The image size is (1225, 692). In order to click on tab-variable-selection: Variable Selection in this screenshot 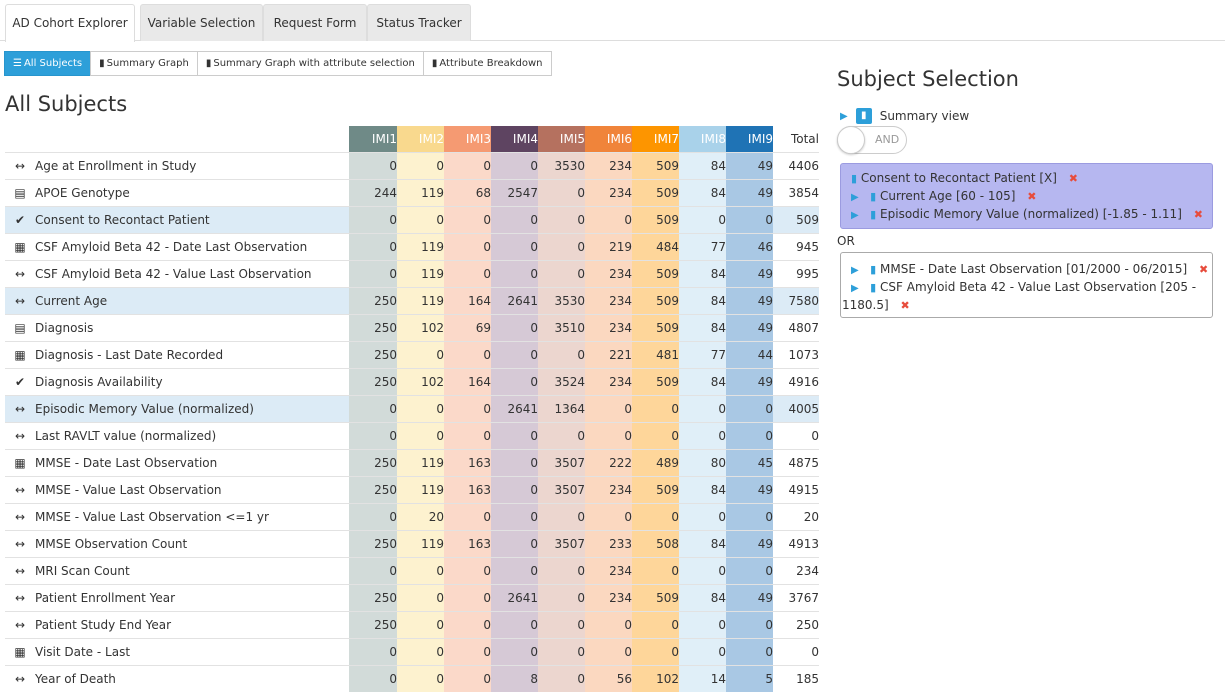, I will do `click(201, 22)`.